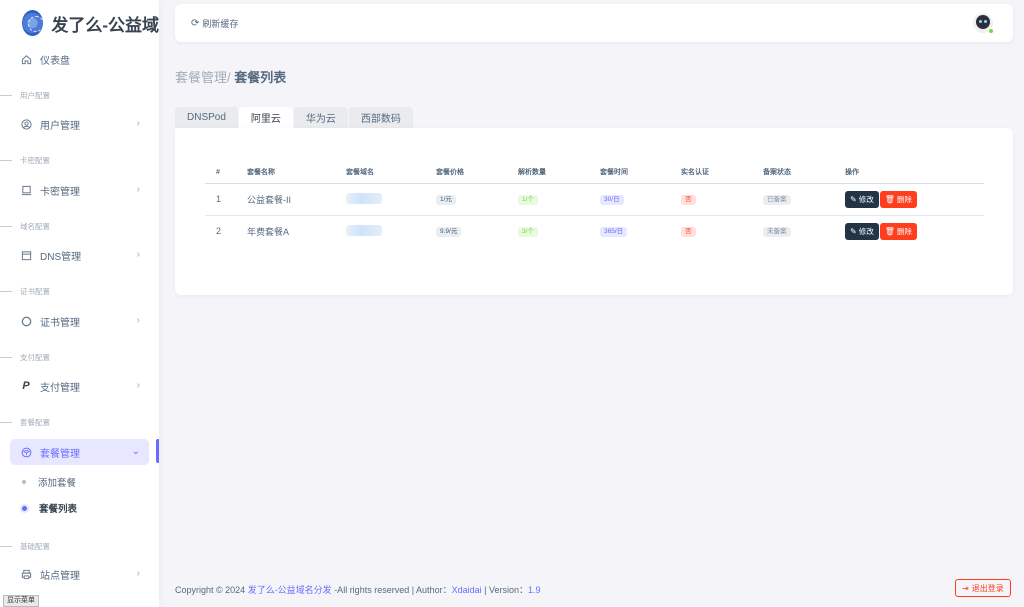  I want to click on menu-header-user: 用户配置, so click(25, 95).